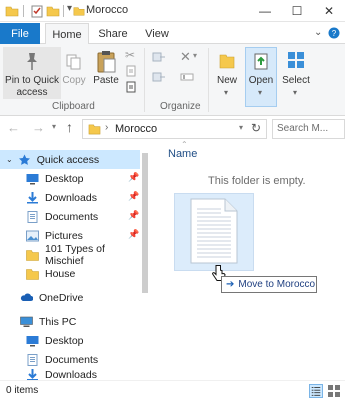 The height and width of the screenshot is (400, 345). Describe the element at coordinates (296, 73) in the screenshot. I see `select-button: Select ▾` at that location.